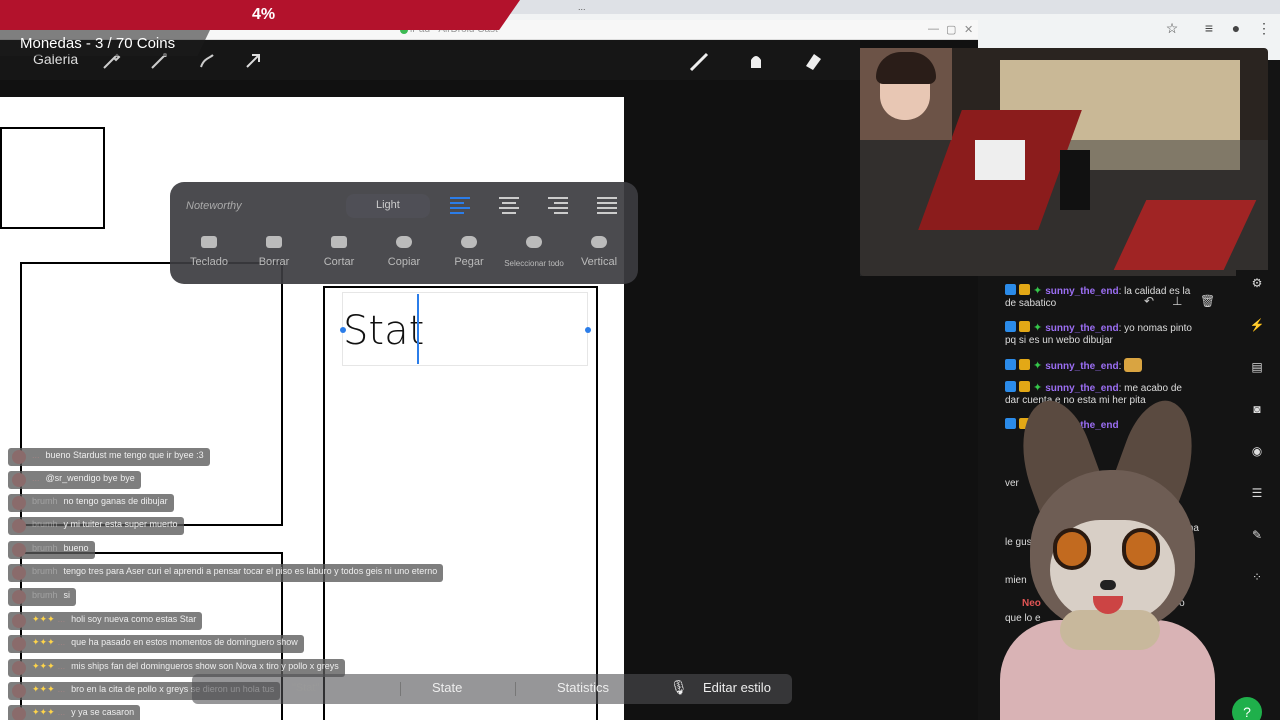  Describe the element at coordinates (264, 14) in the screenshot. I see `progress-percentage: 4%` at that location.